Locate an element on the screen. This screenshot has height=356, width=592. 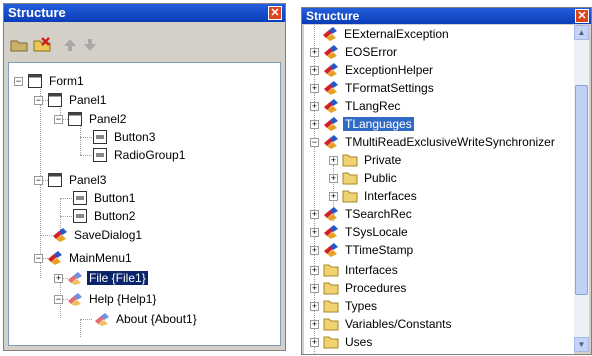
tree-node-label: Procedures is located at coordinates (376, 288).